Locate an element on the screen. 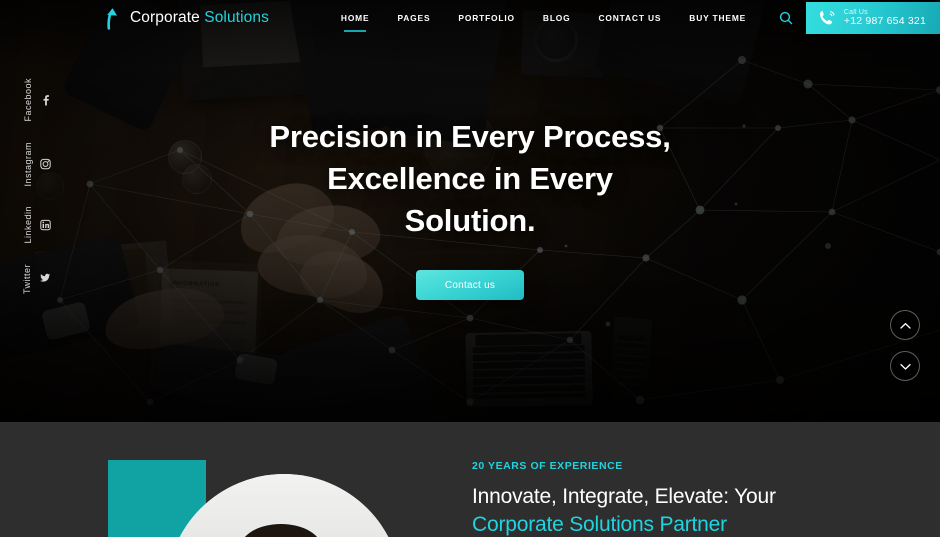  slider-navigation is located at coordinates (905, 345).